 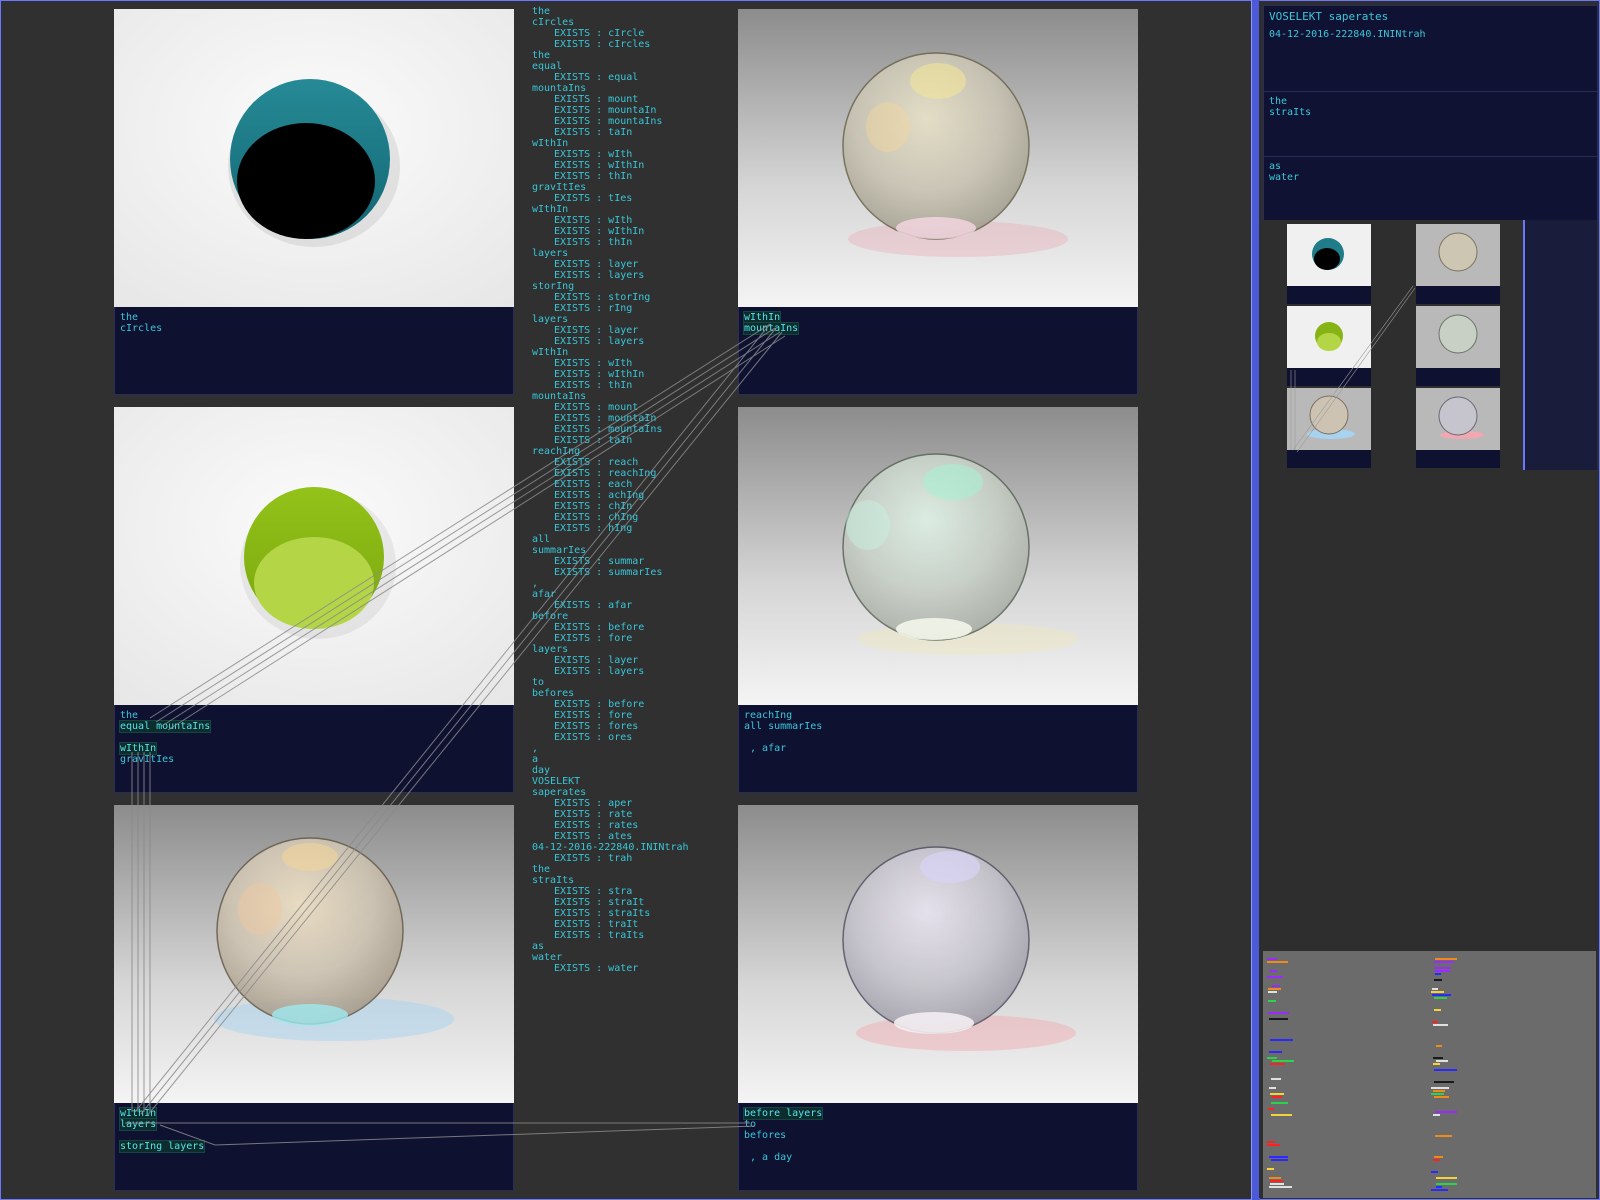 What do you see at coordinates (1430, 189) in the screenshot?
I see `info-block-3: as water` at bounding box center [1430, 189].